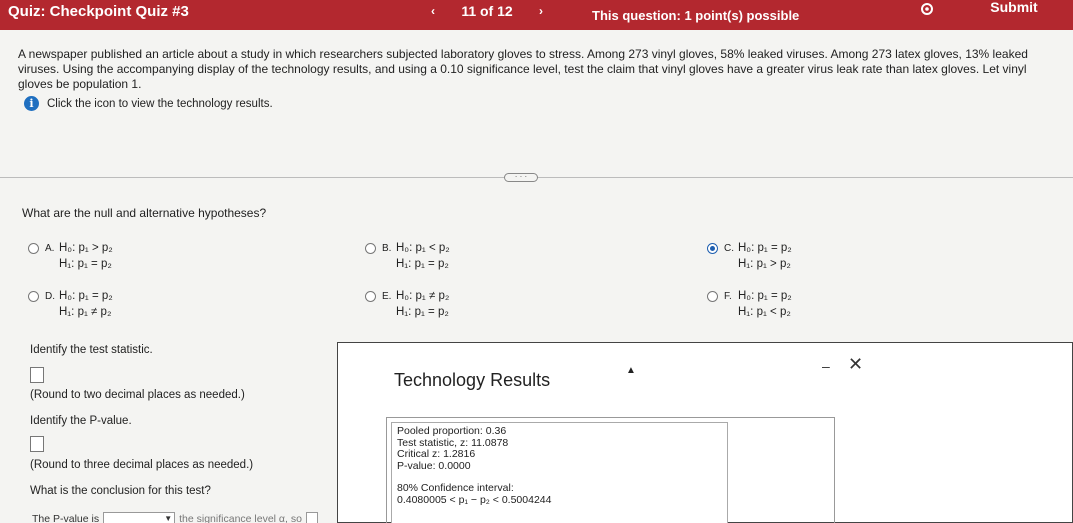 The image size is (1073, 523). Describe the element at coordinates (729, 248) in the screenshot. I see `option-c-letter: C.` at that location.